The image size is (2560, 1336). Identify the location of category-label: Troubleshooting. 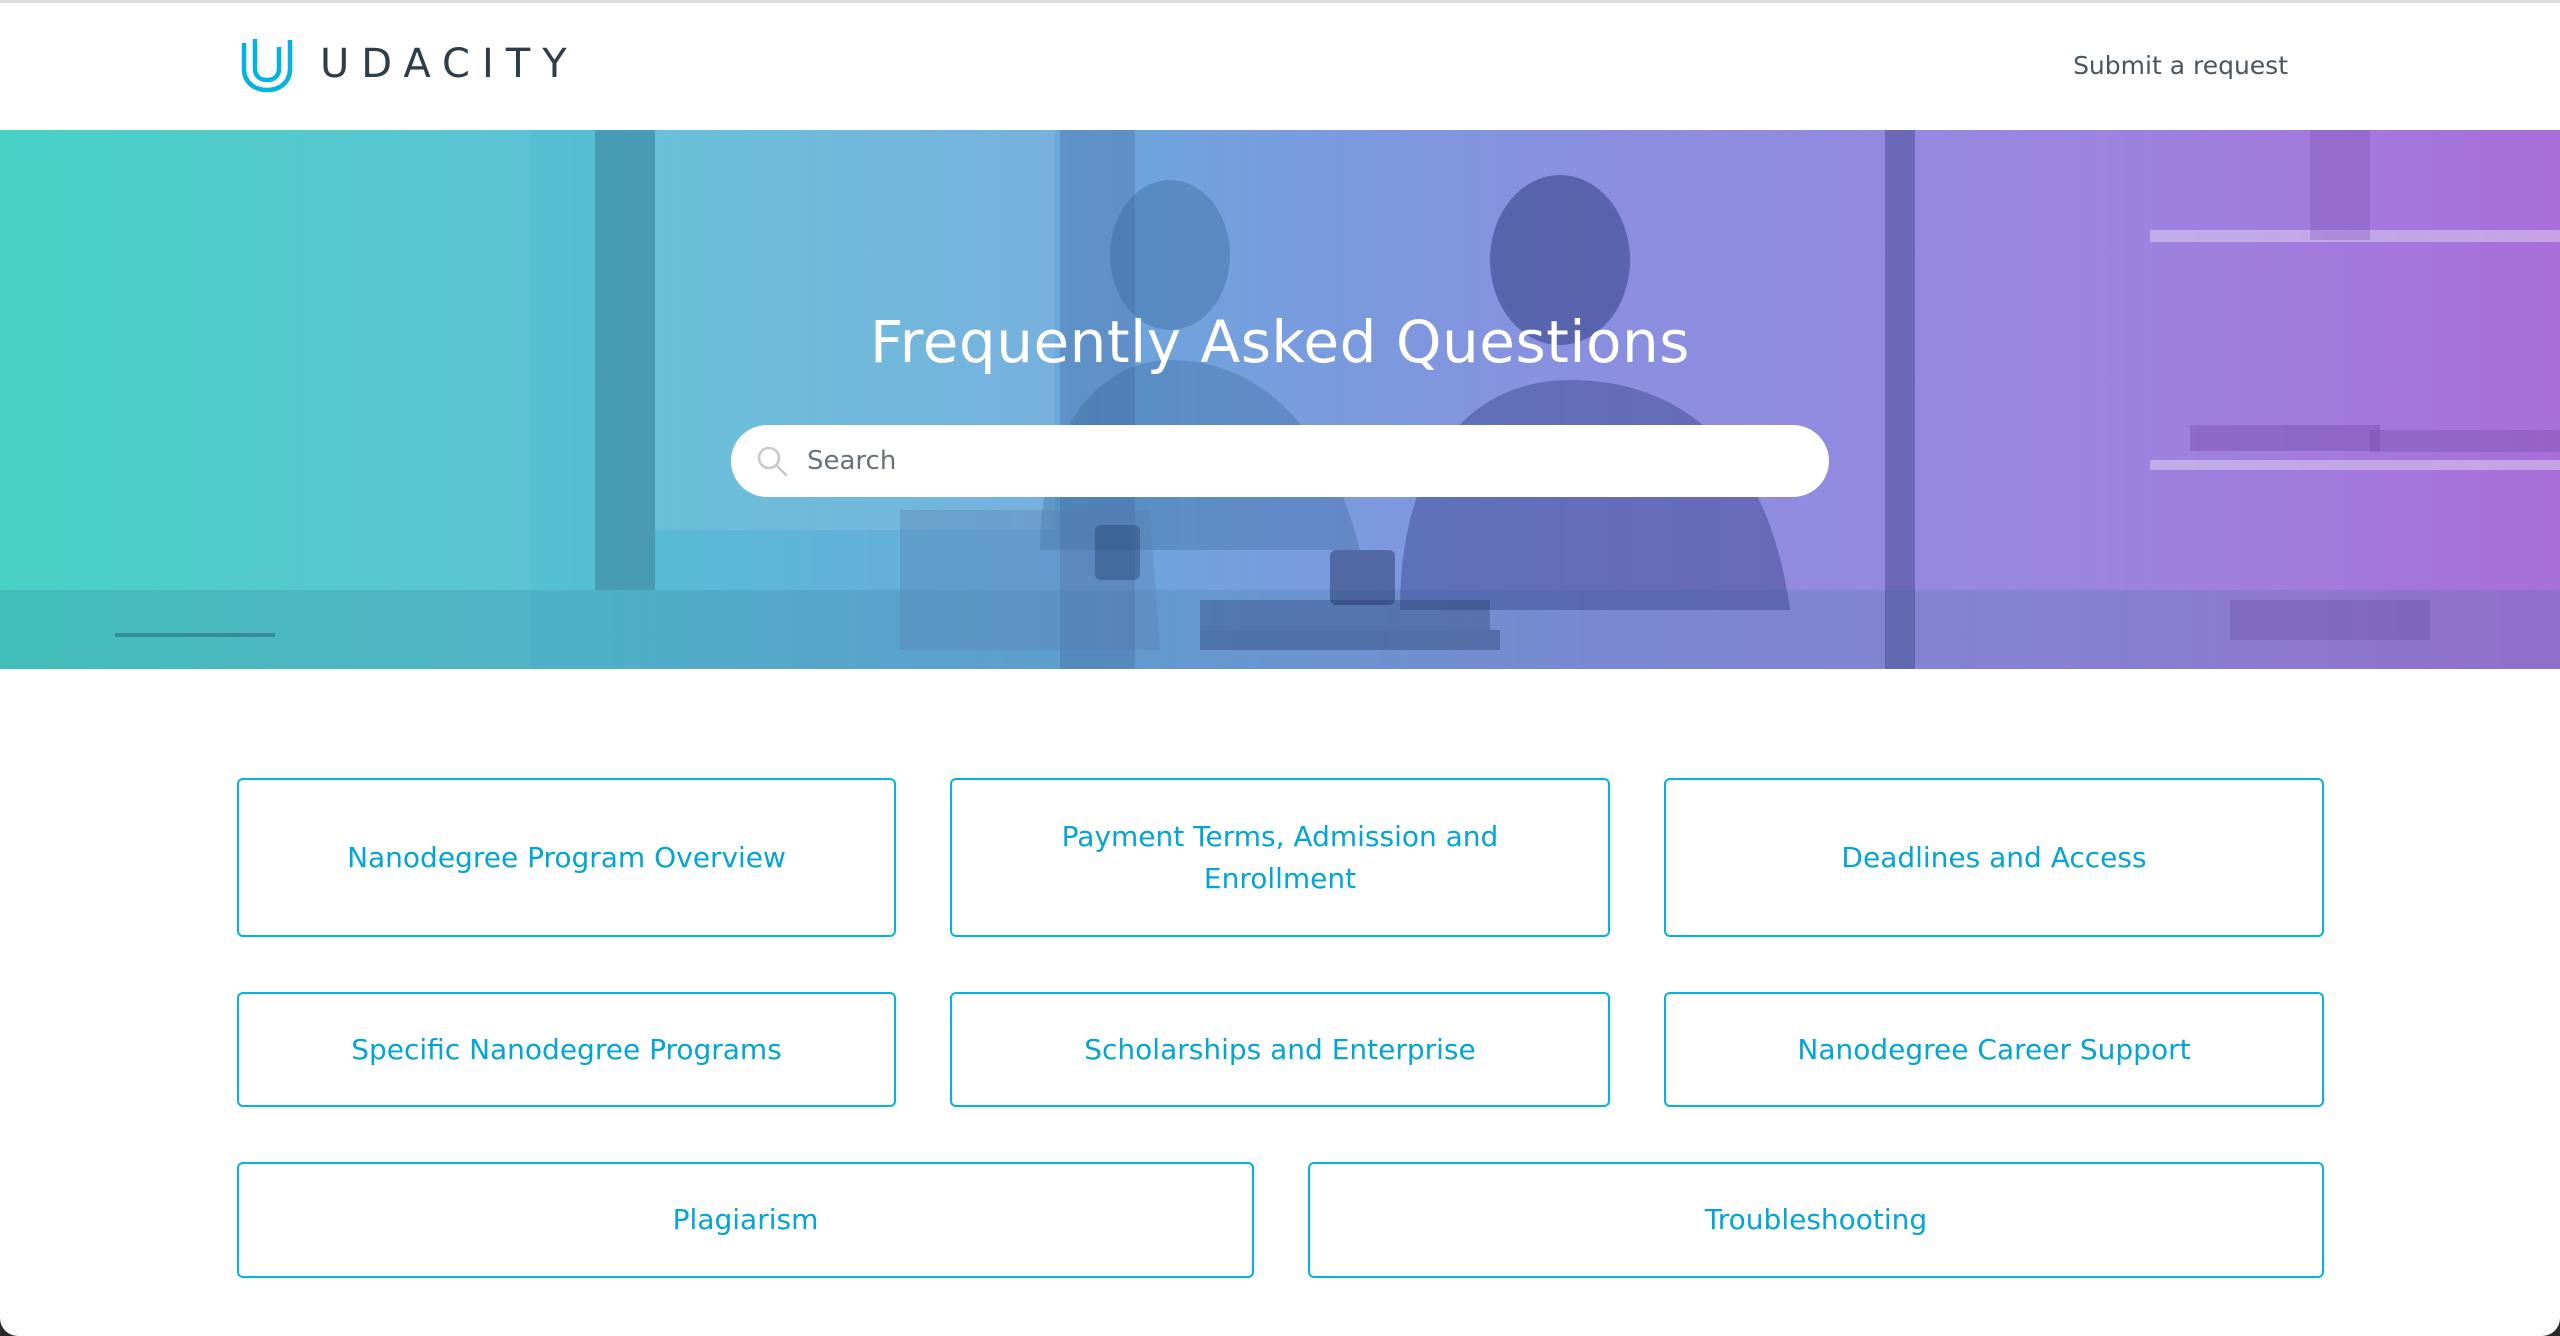
(1816, 1219).